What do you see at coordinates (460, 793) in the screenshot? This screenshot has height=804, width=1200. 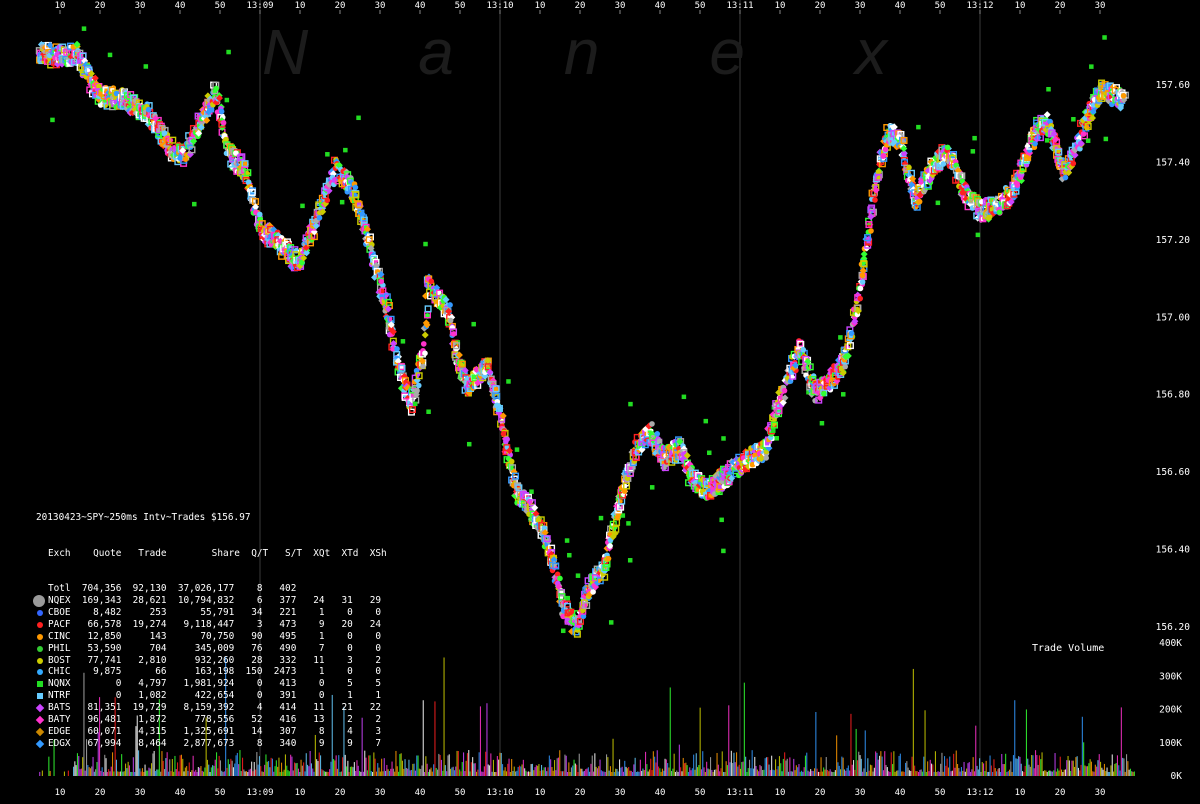 I see `time-tick-label-bottom: 50` at bounding box center [460, 793].